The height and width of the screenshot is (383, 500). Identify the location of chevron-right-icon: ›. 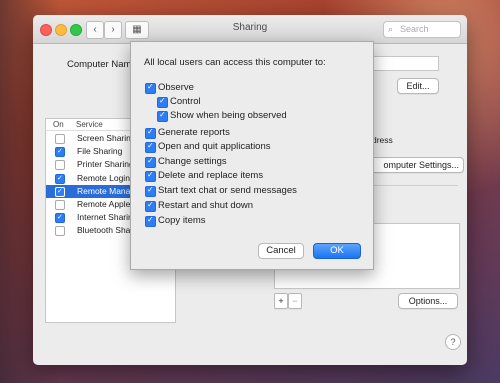
(113, 29).